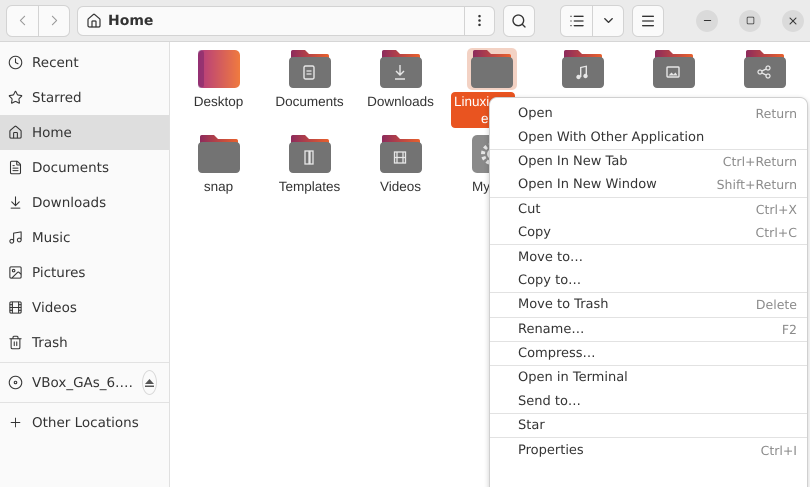 The height and width of the screenshot is (487, 810). I want to click on file-name: Desktop, so click(218, 101).